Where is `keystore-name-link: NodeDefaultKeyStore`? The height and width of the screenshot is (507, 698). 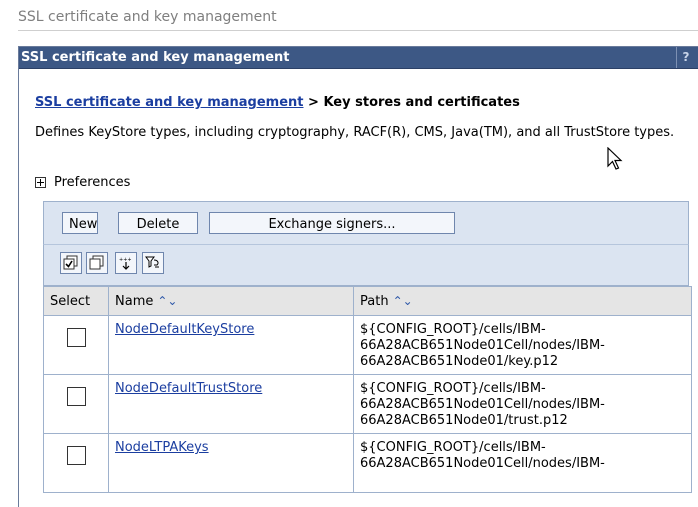
keystore-name-link: NodeDefaultKeyStore is located at coordinates (184, 329).